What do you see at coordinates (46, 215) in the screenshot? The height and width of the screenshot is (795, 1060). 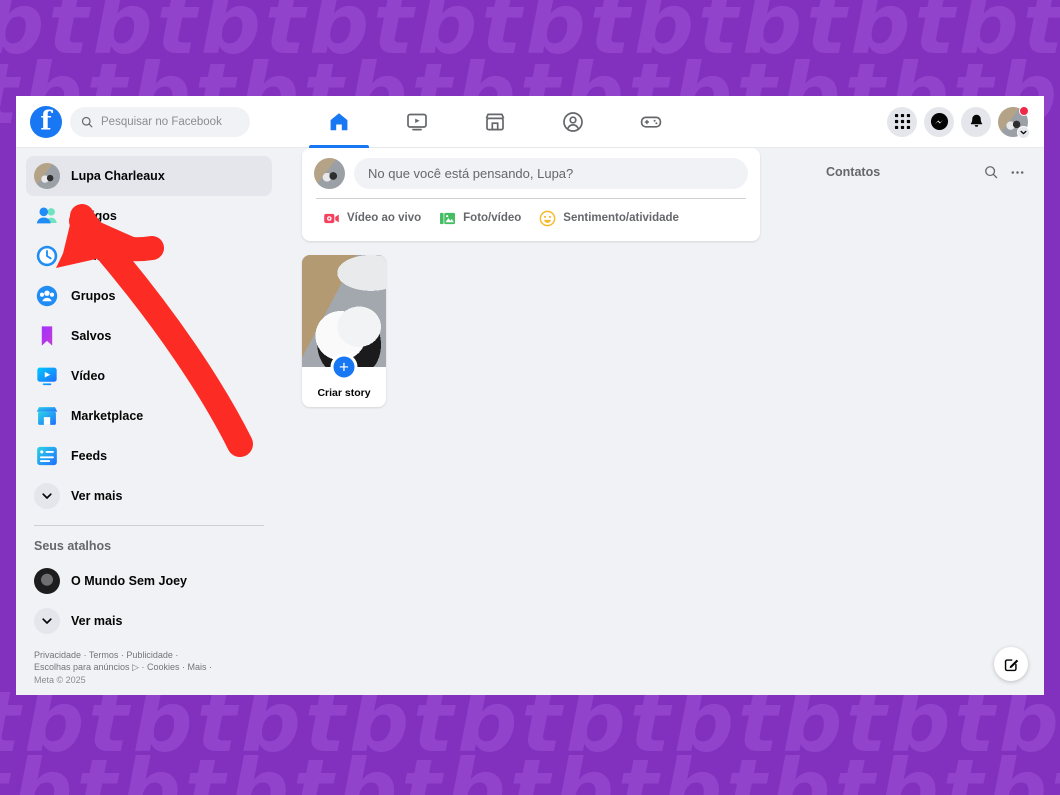 I see `friends-icon` at bounding box center [46, 215].